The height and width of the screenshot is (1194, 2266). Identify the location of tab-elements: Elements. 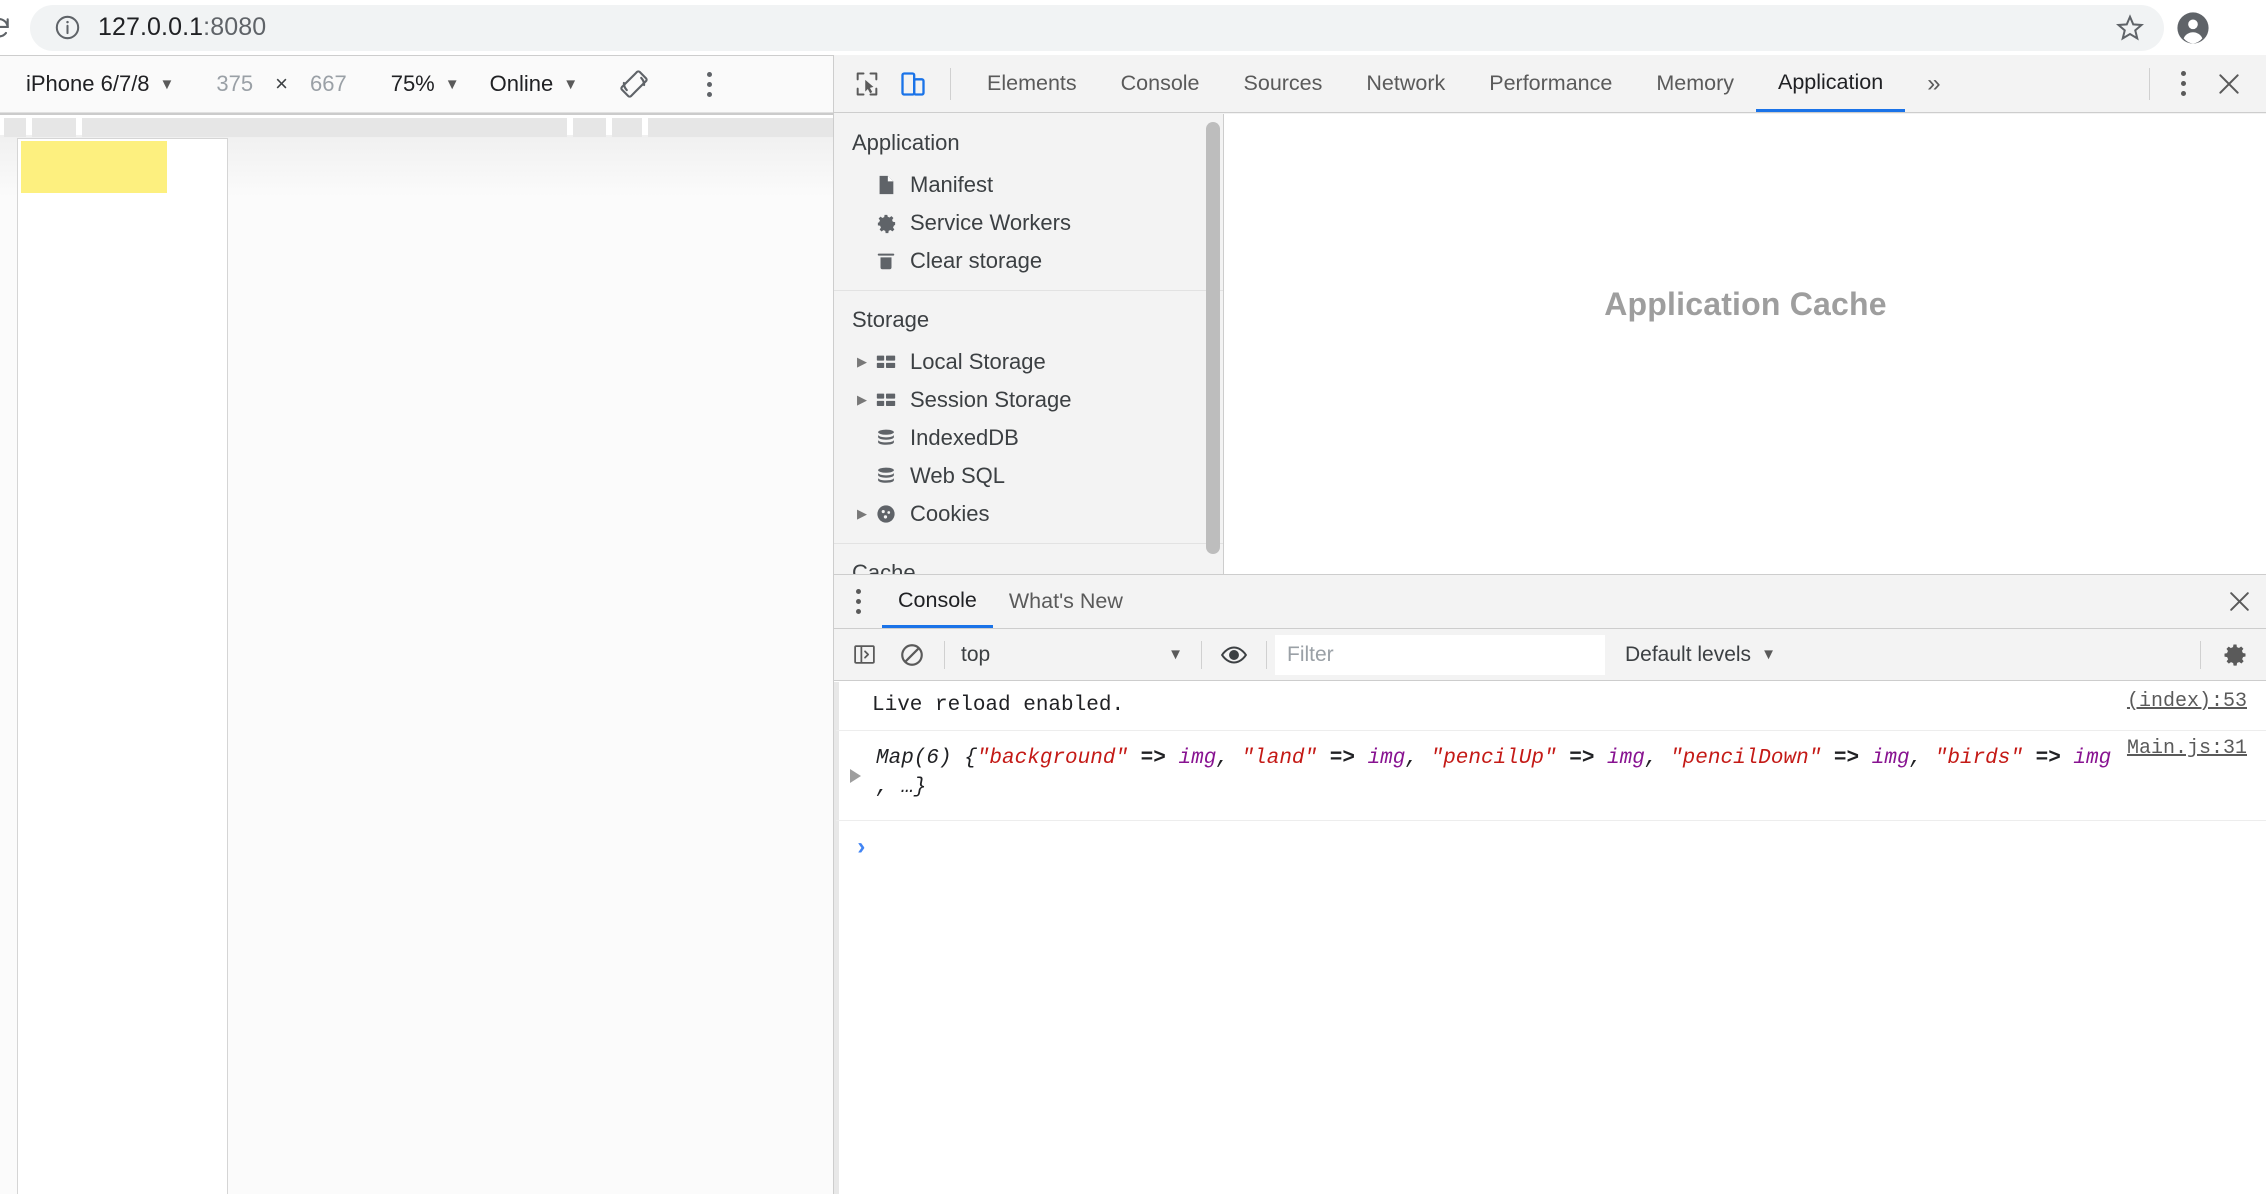
(1032, 83).